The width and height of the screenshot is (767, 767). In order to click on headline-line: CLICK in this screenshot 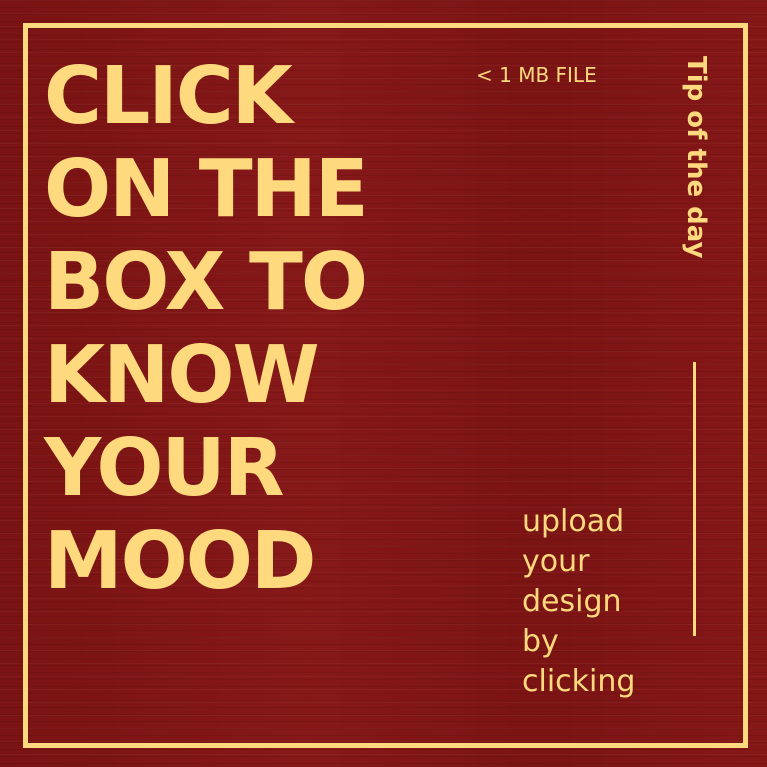, I will do `click(168, 96)`.